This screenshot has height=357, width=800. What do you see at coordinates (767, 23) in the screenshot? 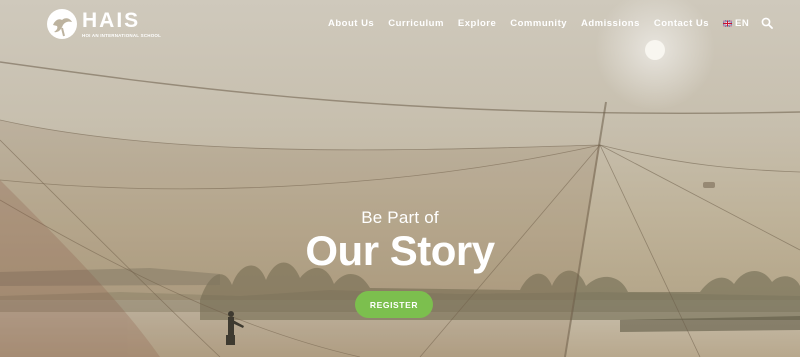
I see `search-icon` at bounding box center [767, 23].